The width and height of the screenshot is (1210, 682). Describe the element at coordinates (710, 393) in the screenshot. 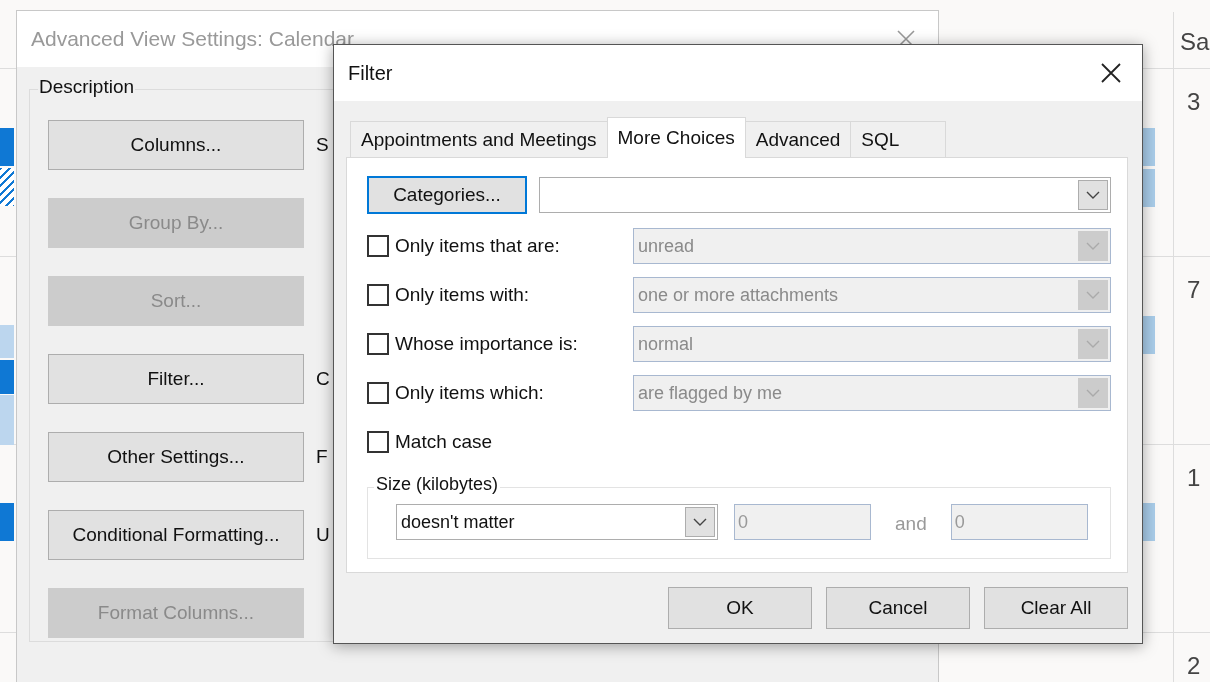

I see `dropdown-value: are flagged by me` at that location.